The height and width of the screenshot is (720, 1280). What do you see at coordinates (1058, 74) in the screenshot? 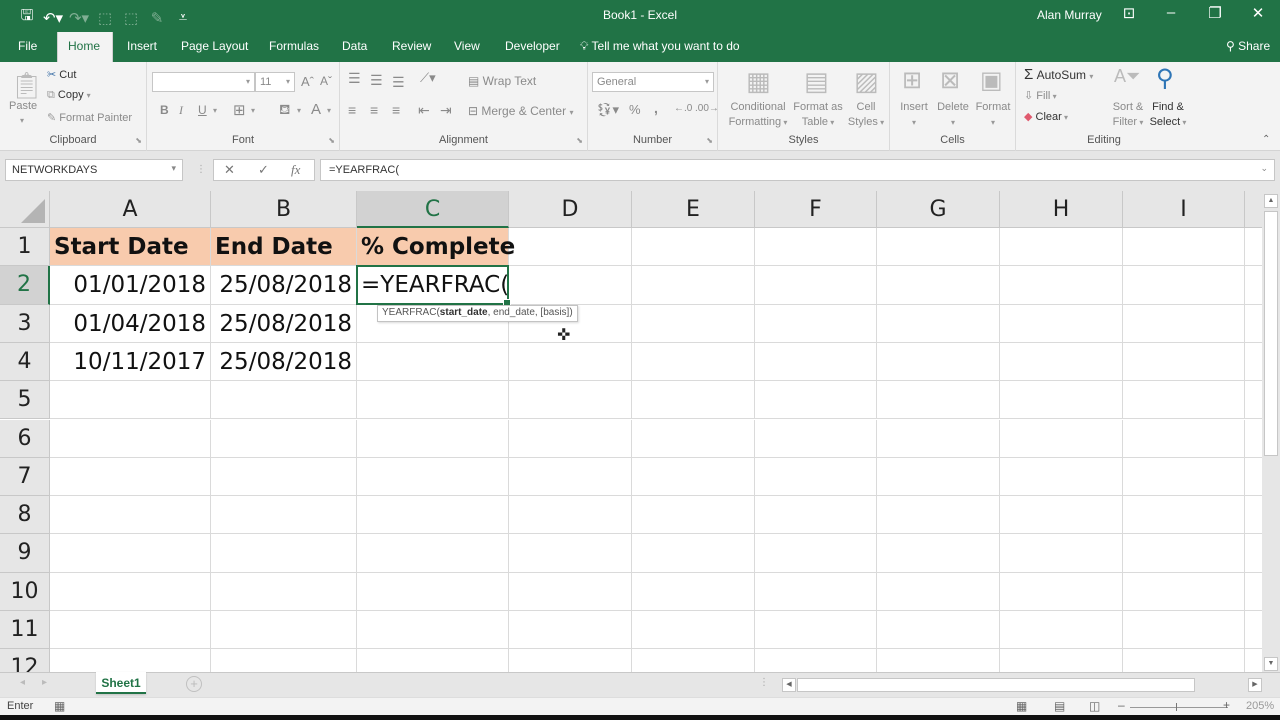
I see `autosum-button: Σ AutoSum ▾` at bounding box center [1058, 74].